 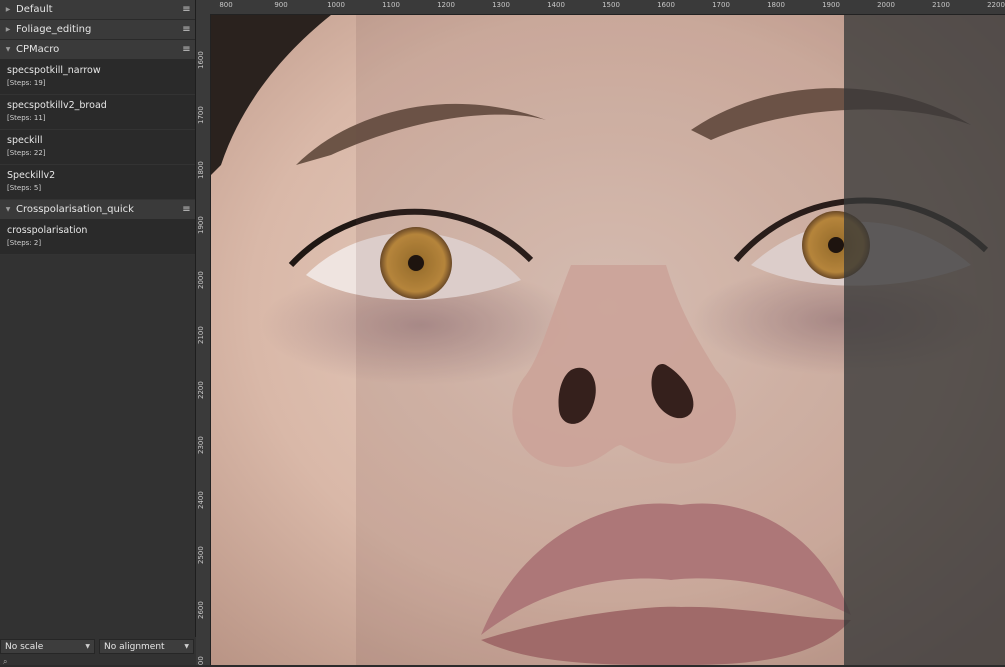 I want to click on macro-steps: [Steps: 22], so click(x=26, y=153).